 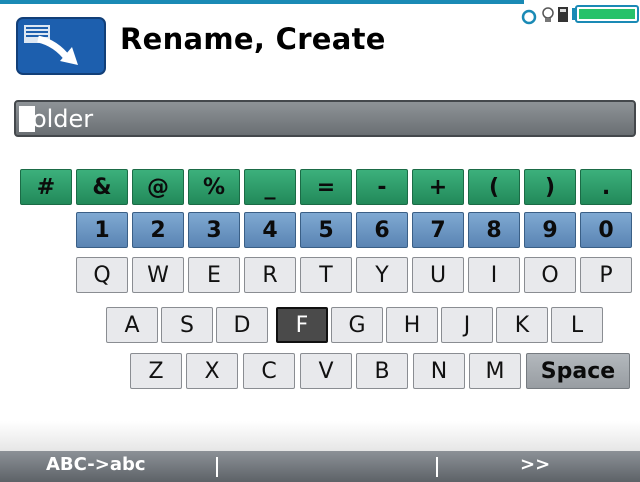 I want to click on key-1: 1, so click(x=102, y=230).